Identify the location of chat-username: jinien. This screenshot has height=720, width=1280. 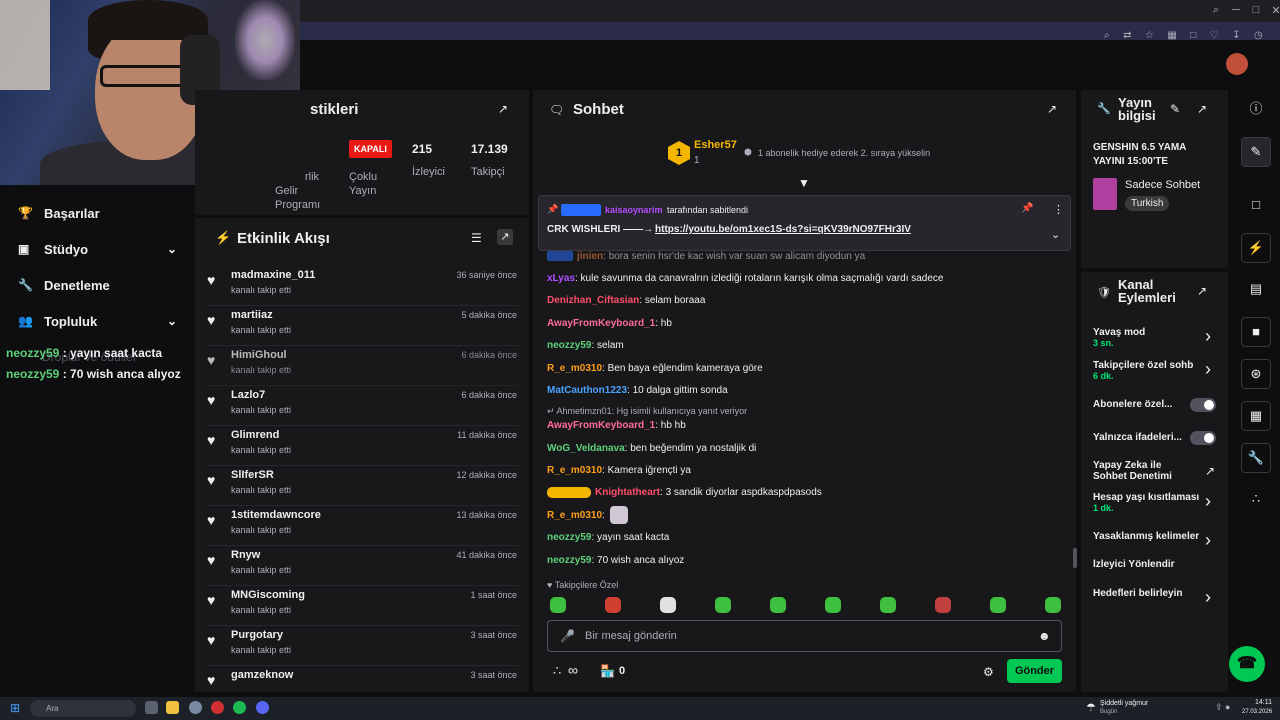
(590, 256).